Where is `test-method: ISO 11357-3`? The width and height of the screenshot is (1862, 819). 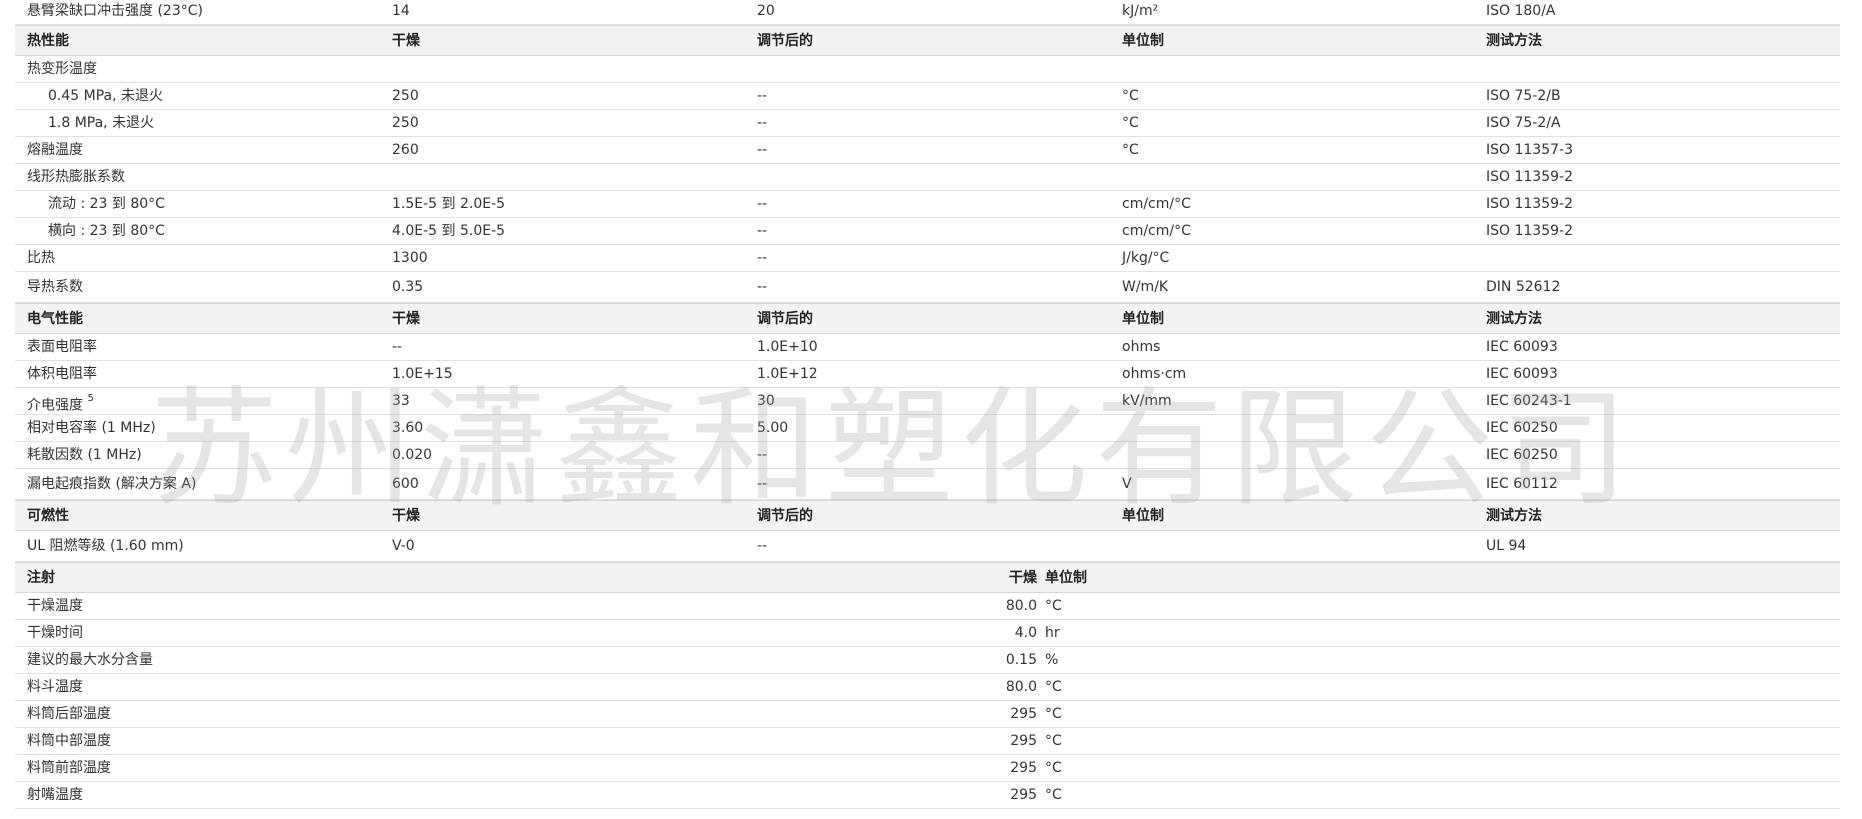 test-method: ISO 11357-3 is located at coordinates (1529, 150).